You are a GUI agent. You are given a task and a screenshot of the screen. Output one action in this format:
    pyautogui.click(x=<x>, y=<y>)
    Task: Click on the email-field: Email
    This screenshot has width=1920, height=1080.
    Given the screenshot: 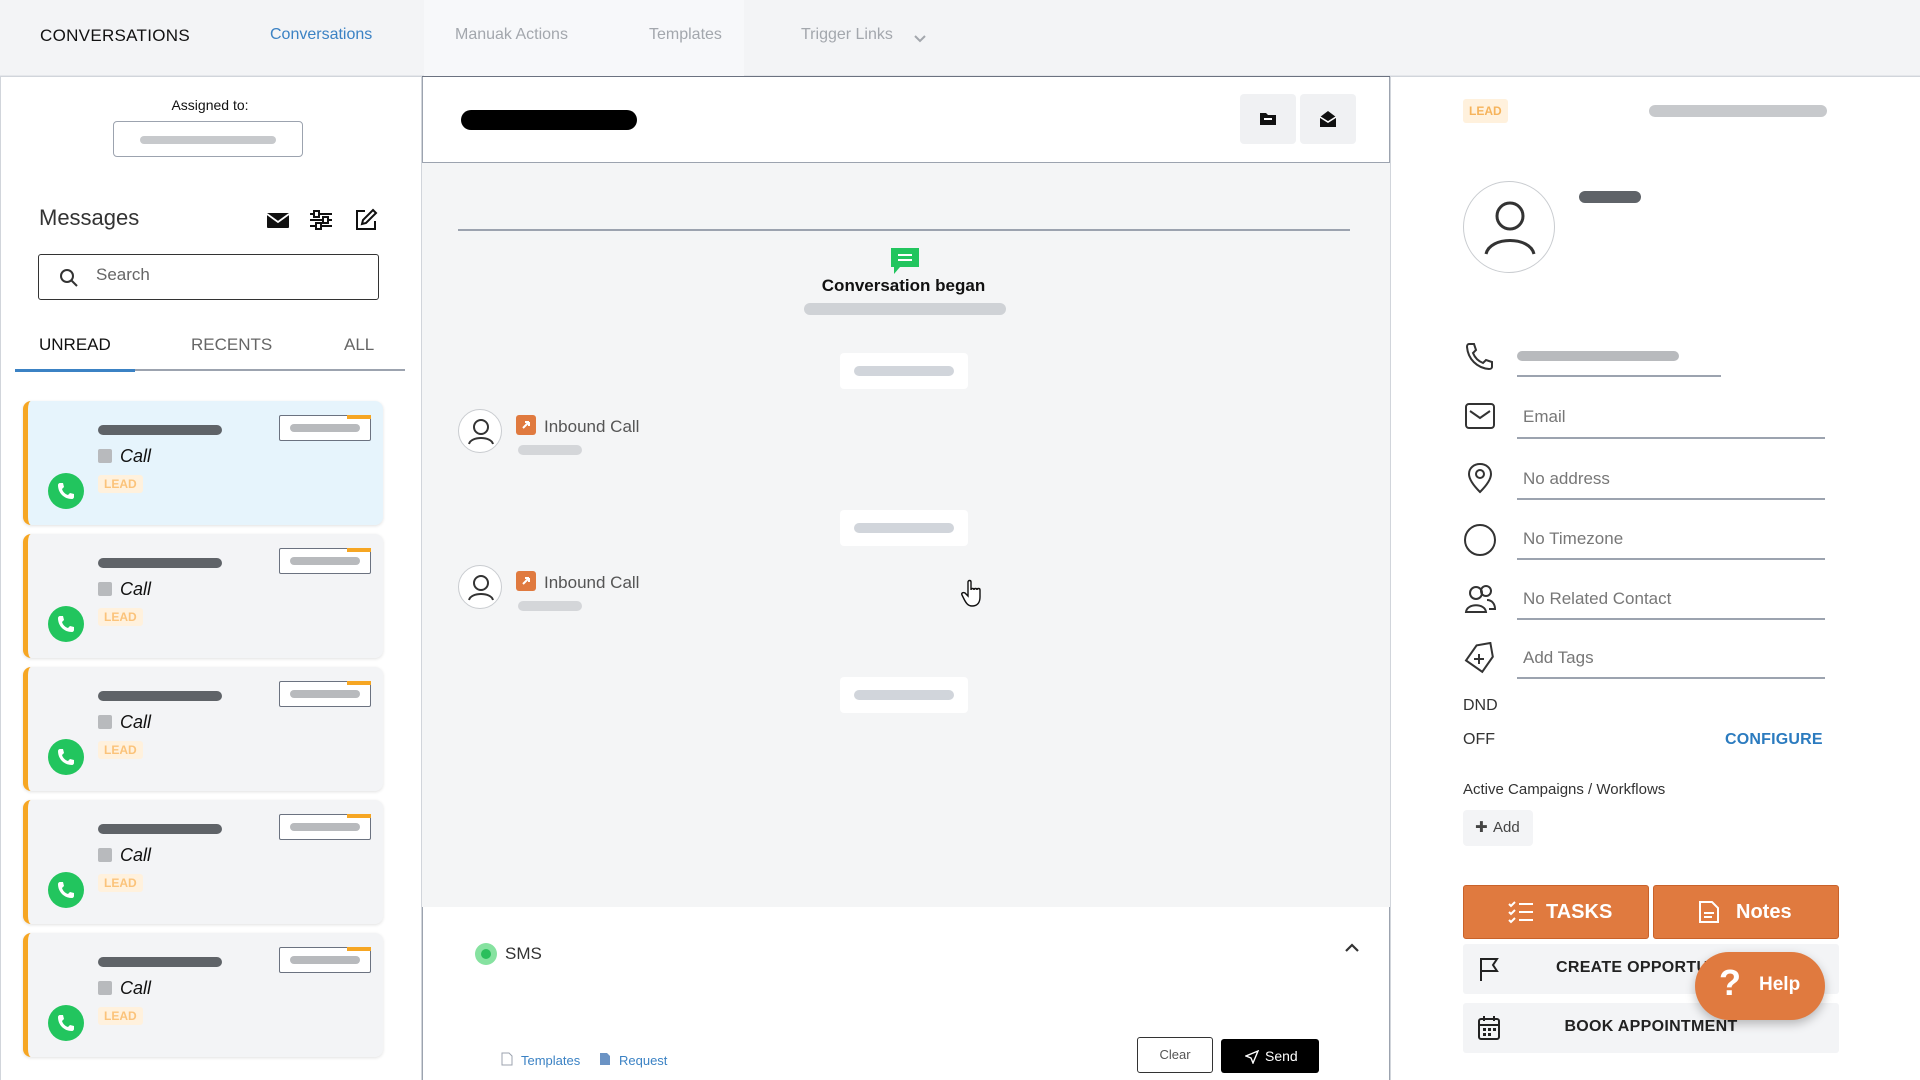 What is the action you would take?
    pyautogui.click(x=1544, y=417)
    